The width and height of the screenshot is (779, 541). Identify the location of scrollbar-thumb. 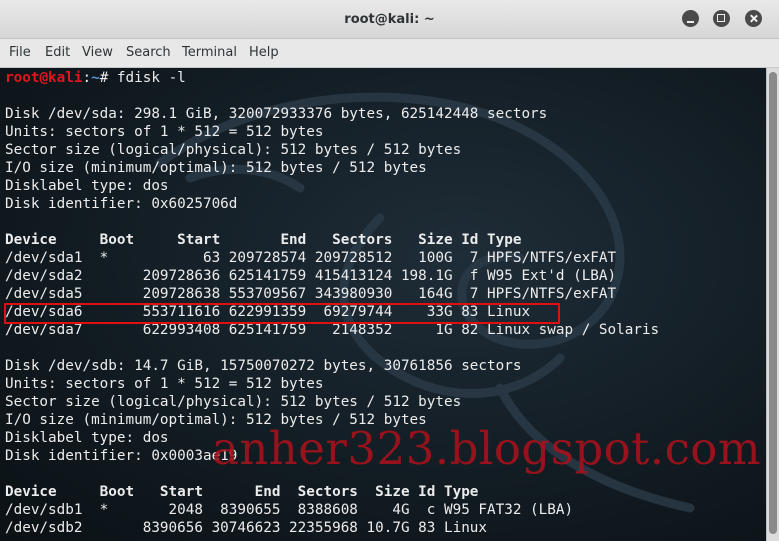
(773, 303).